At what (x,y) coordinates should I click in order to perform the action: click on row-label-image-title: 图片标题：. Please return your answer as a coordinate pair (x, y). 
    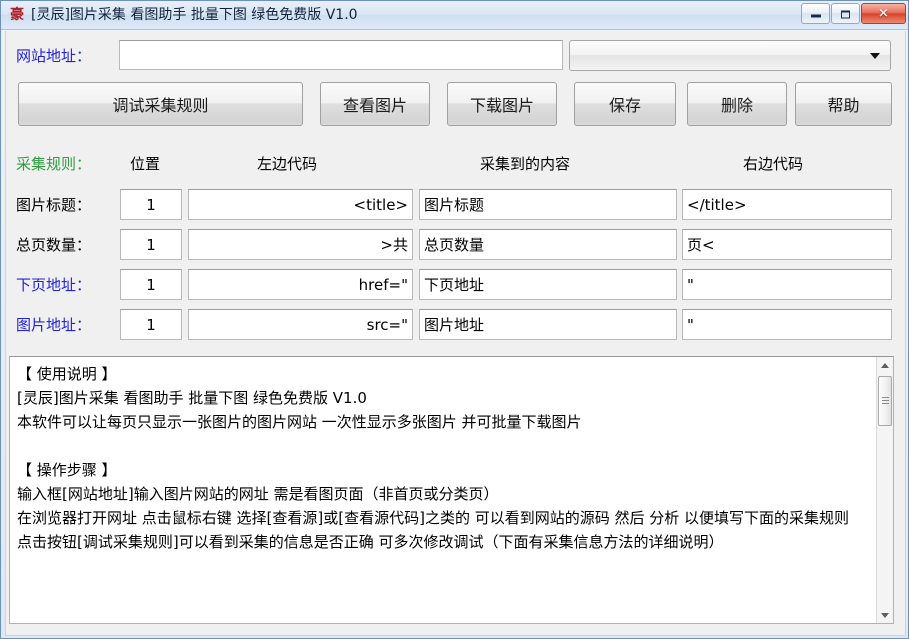
    Looking at the image, I should click on (54, 205).